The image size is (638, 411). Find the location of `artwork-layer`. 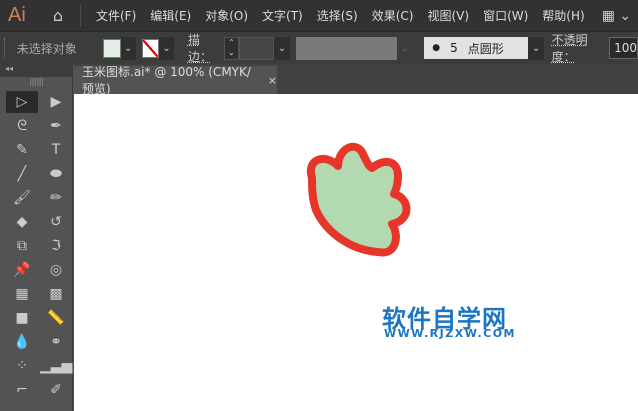

artwork-layer is located at coordinates (358, 199).